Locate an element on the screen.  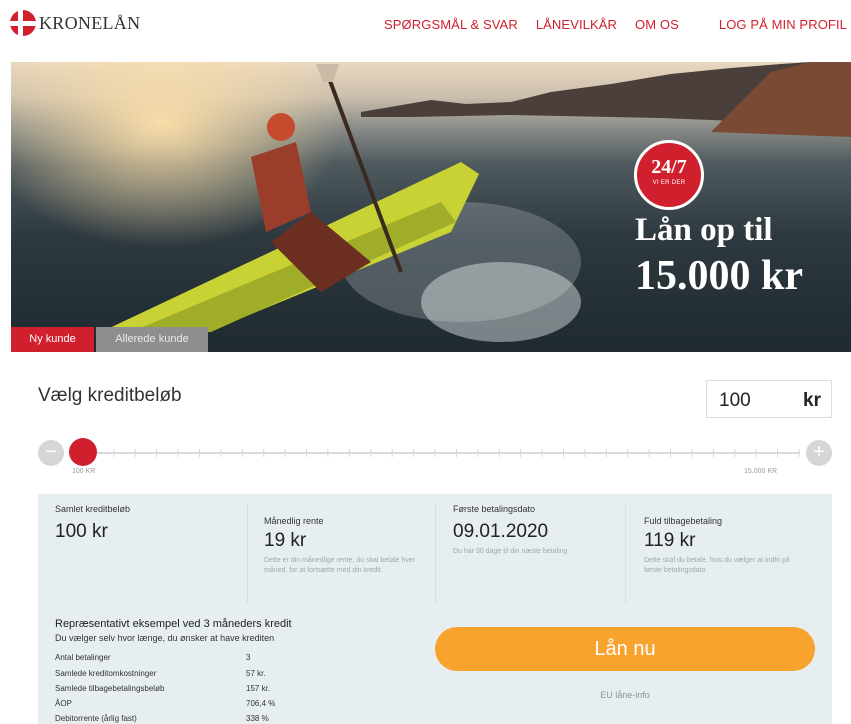
slider-increase-button: + is located at coordinates (819, 453).